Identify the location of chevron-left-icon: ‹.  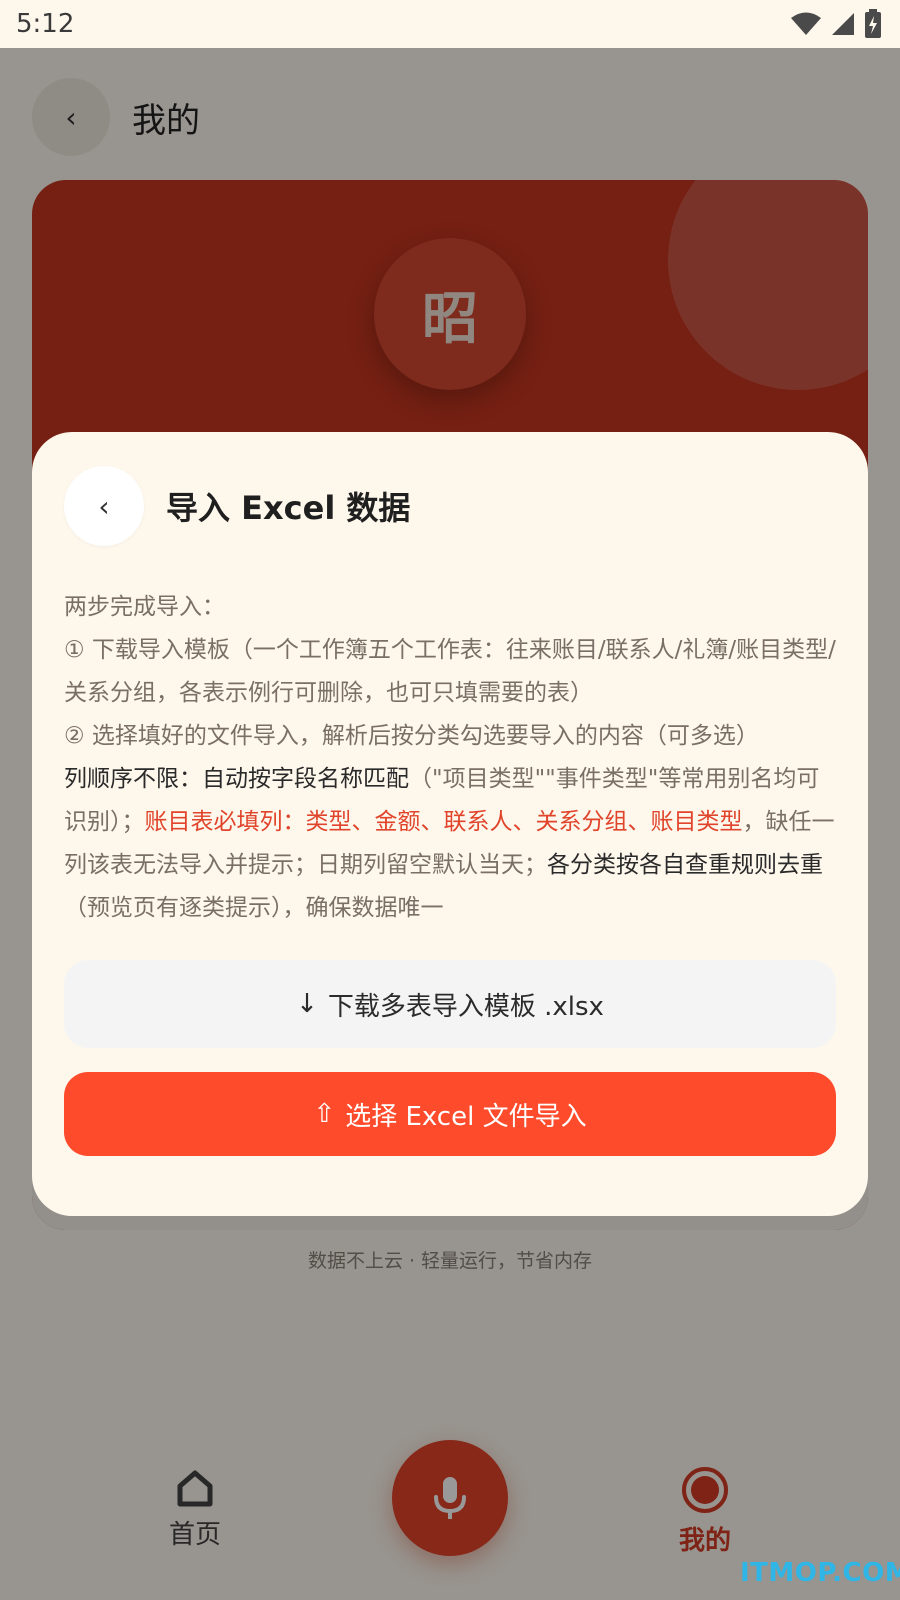
(104, 506).